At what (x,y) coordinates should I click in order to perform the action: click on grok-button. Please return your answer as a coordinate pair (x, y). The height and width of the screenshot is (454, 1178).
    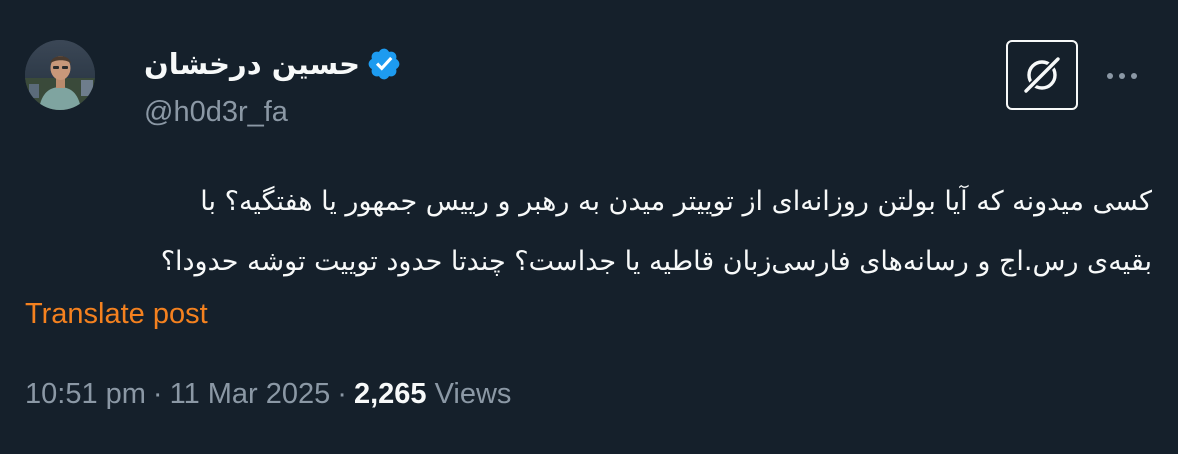
    Looking at the image, I should click on (1042, 75).